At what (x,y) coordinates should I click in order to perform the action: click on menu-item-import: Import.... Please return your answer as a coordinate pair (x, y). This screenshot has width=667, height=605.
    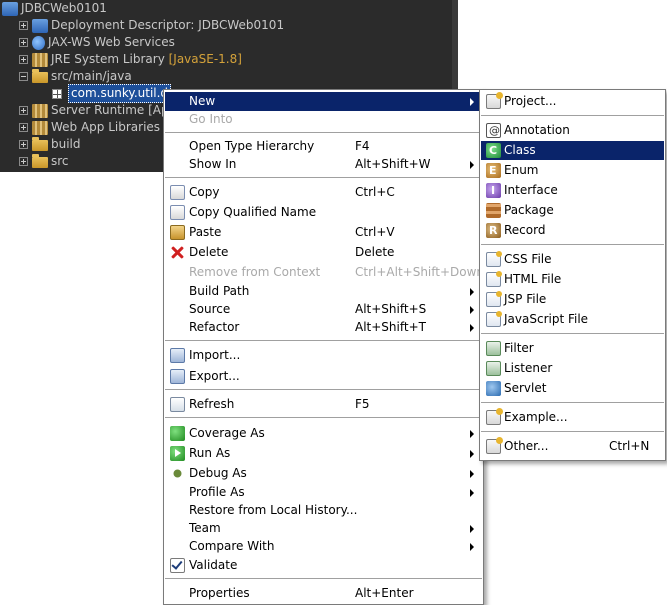
    Looking at the image, I should click on (323, 355).